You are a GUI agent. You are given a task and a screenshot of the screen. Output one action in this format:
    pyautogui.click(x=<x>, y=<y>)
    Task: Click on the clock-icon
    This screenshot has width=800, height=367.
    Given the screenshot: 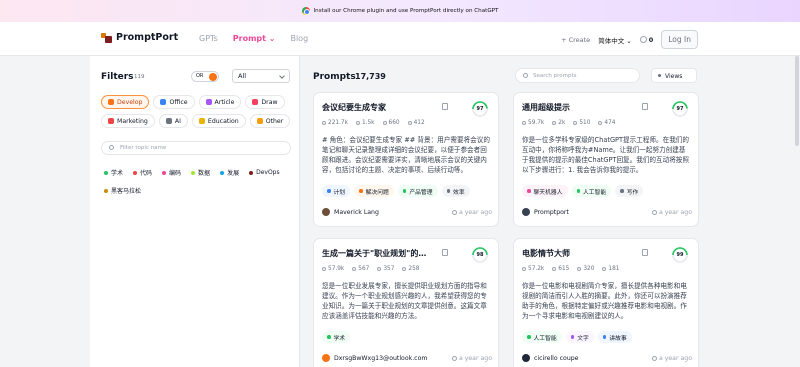 What is the action you would take?
    pyautogui.click(x=454, y=358)
    